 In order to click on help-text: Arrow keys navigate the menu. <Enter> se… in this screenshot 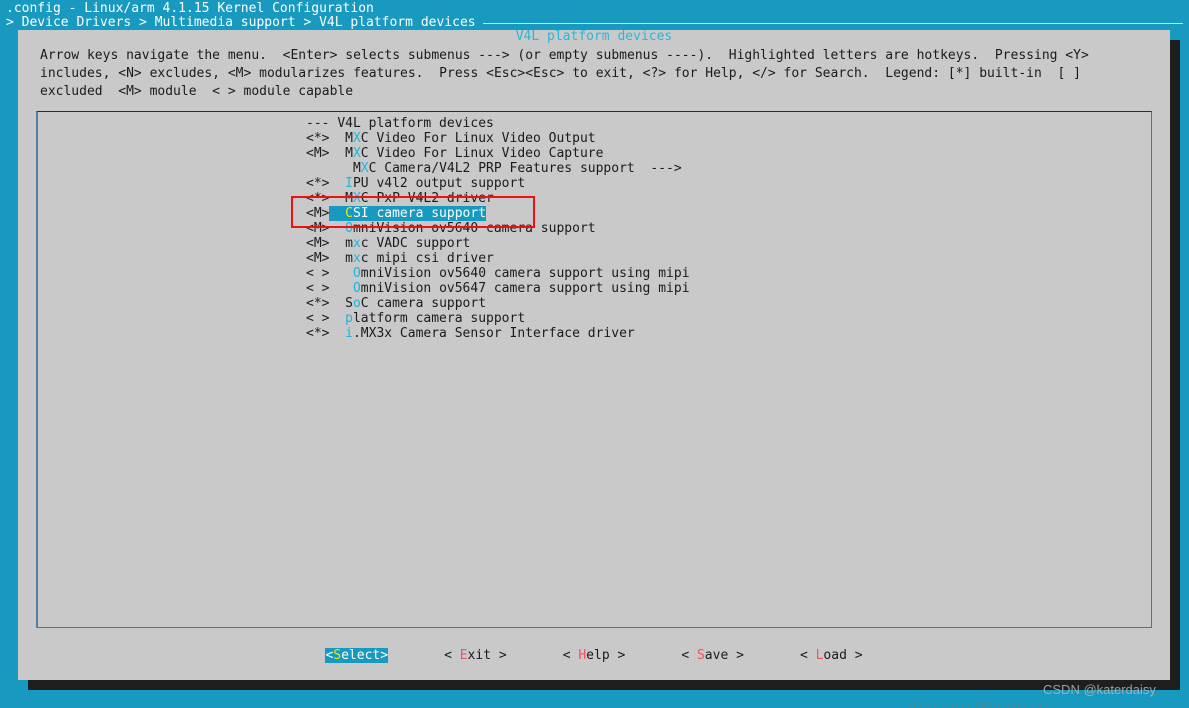, I will do `click(568, 73)`.